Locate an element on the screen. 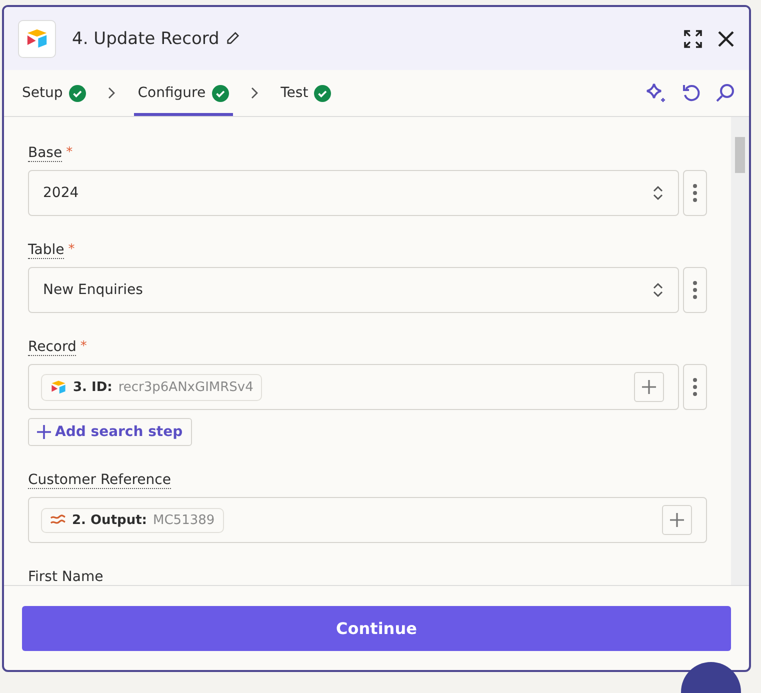 The image size is (761, 693). select-field: New Enquiries is located at coordinates (353, 290).